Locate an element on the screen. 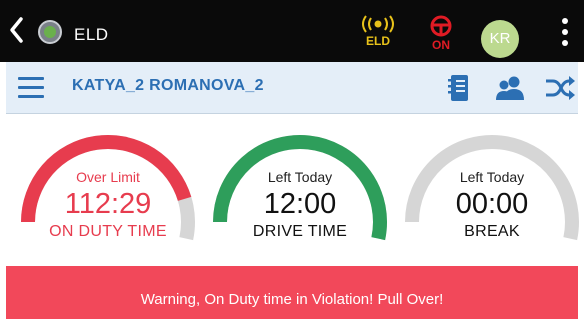 The image size is (584, 334). gauge-value: 00:00 is located at coordinates (492, 204).